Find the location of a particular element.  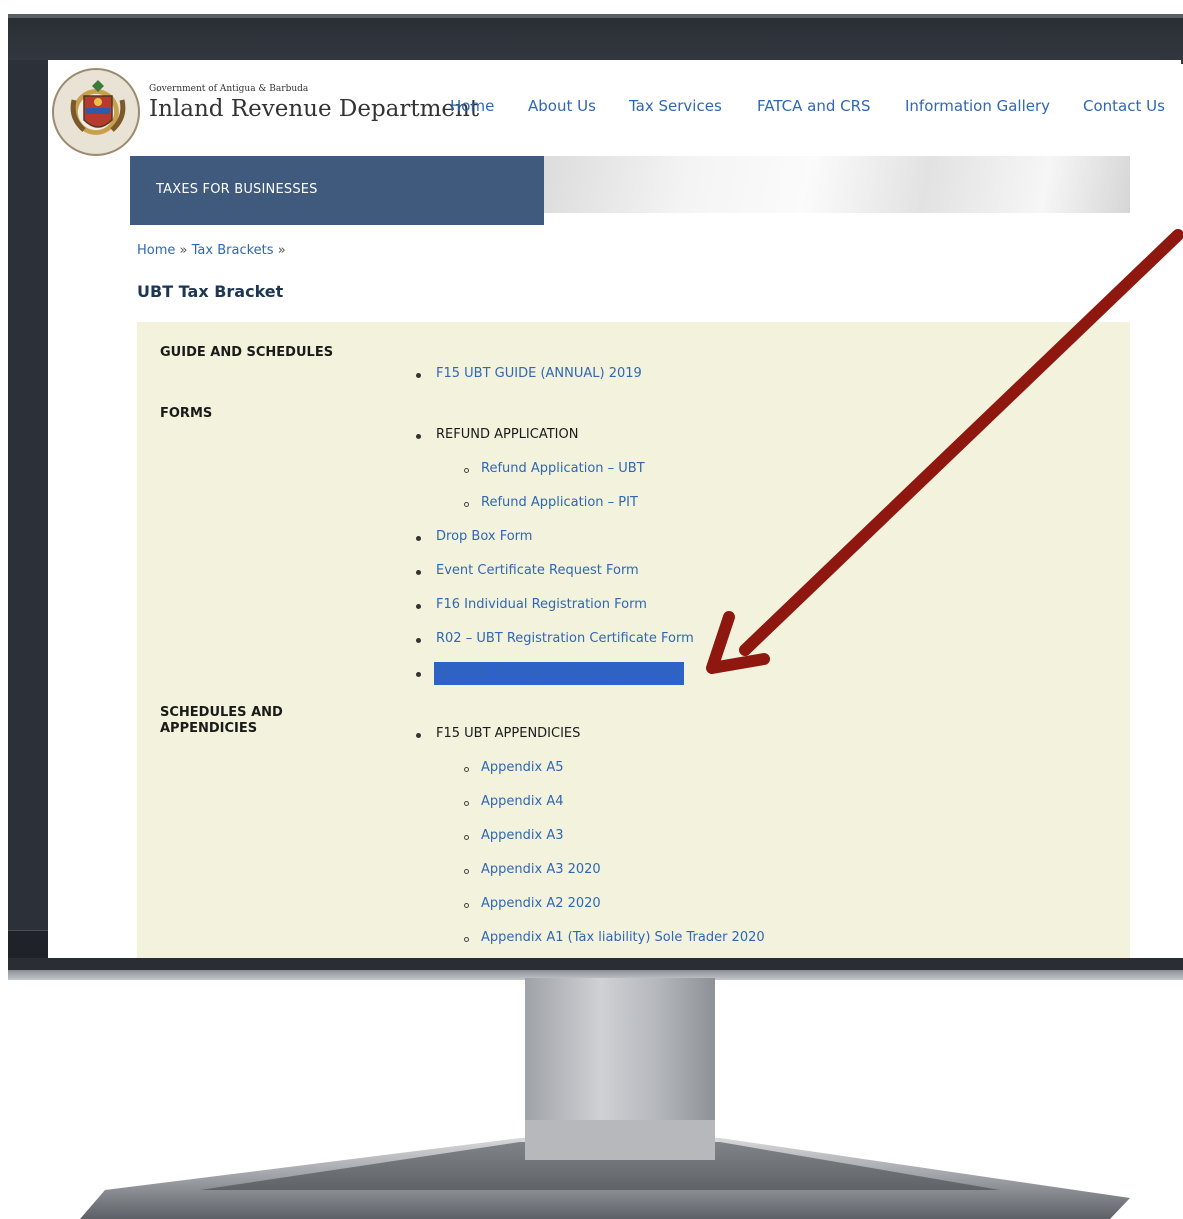

link-appendix-a3-2020: Appendix A3 2020 is located at coordinates (541, 869).